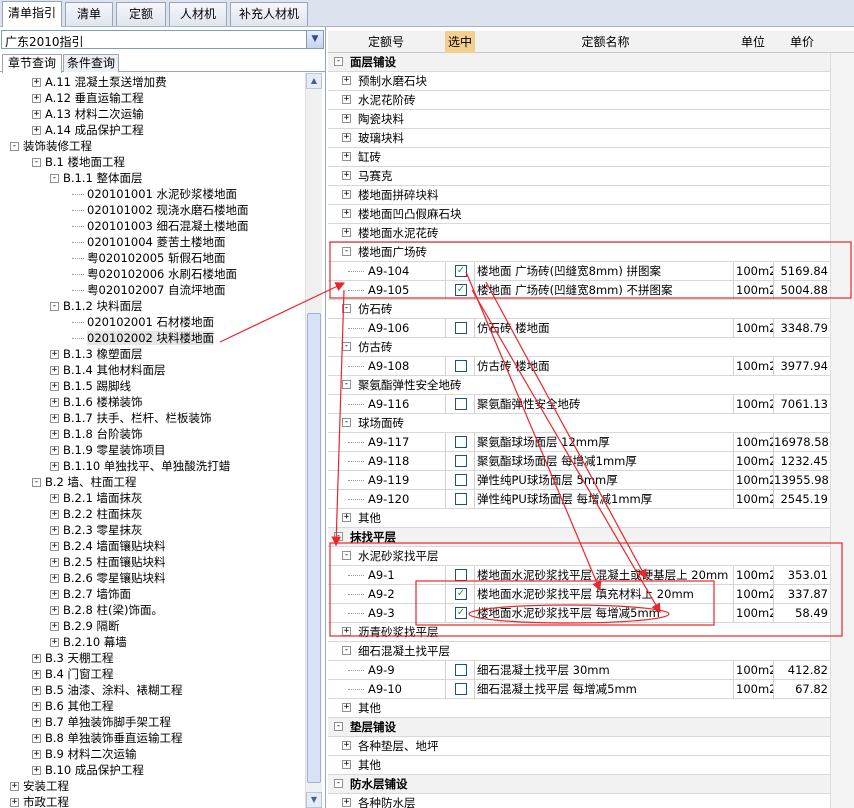 This screenshot has height=808, width=854. I want to click on tree-folder-node: + B.1.5 踢脚线, so click(90, 386).